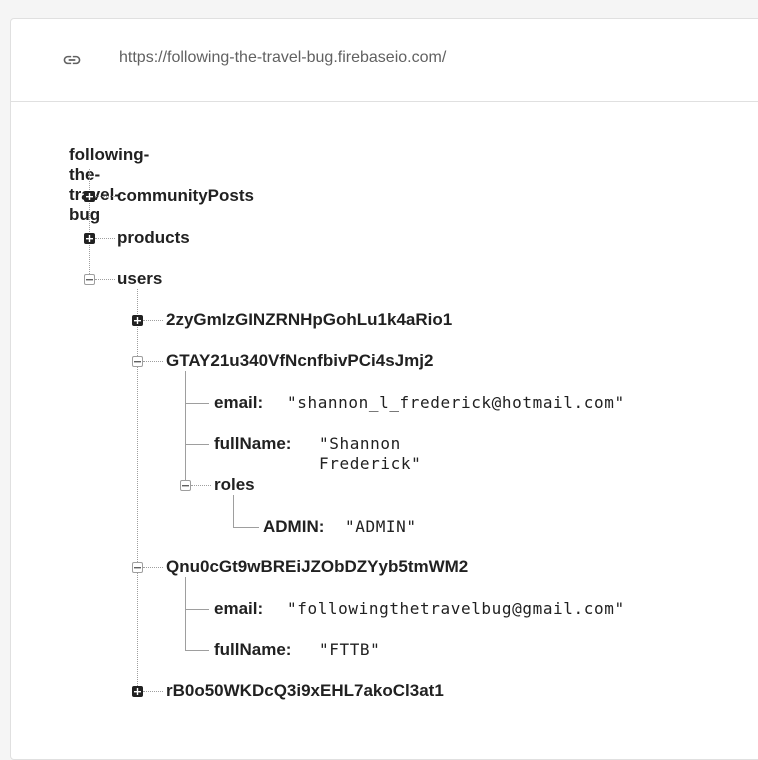  What do you see at coordinates (370, 454) in the screenshot?
I see `tree-node-value: "Shannon Frederick"` at bounding box center [370, 454].